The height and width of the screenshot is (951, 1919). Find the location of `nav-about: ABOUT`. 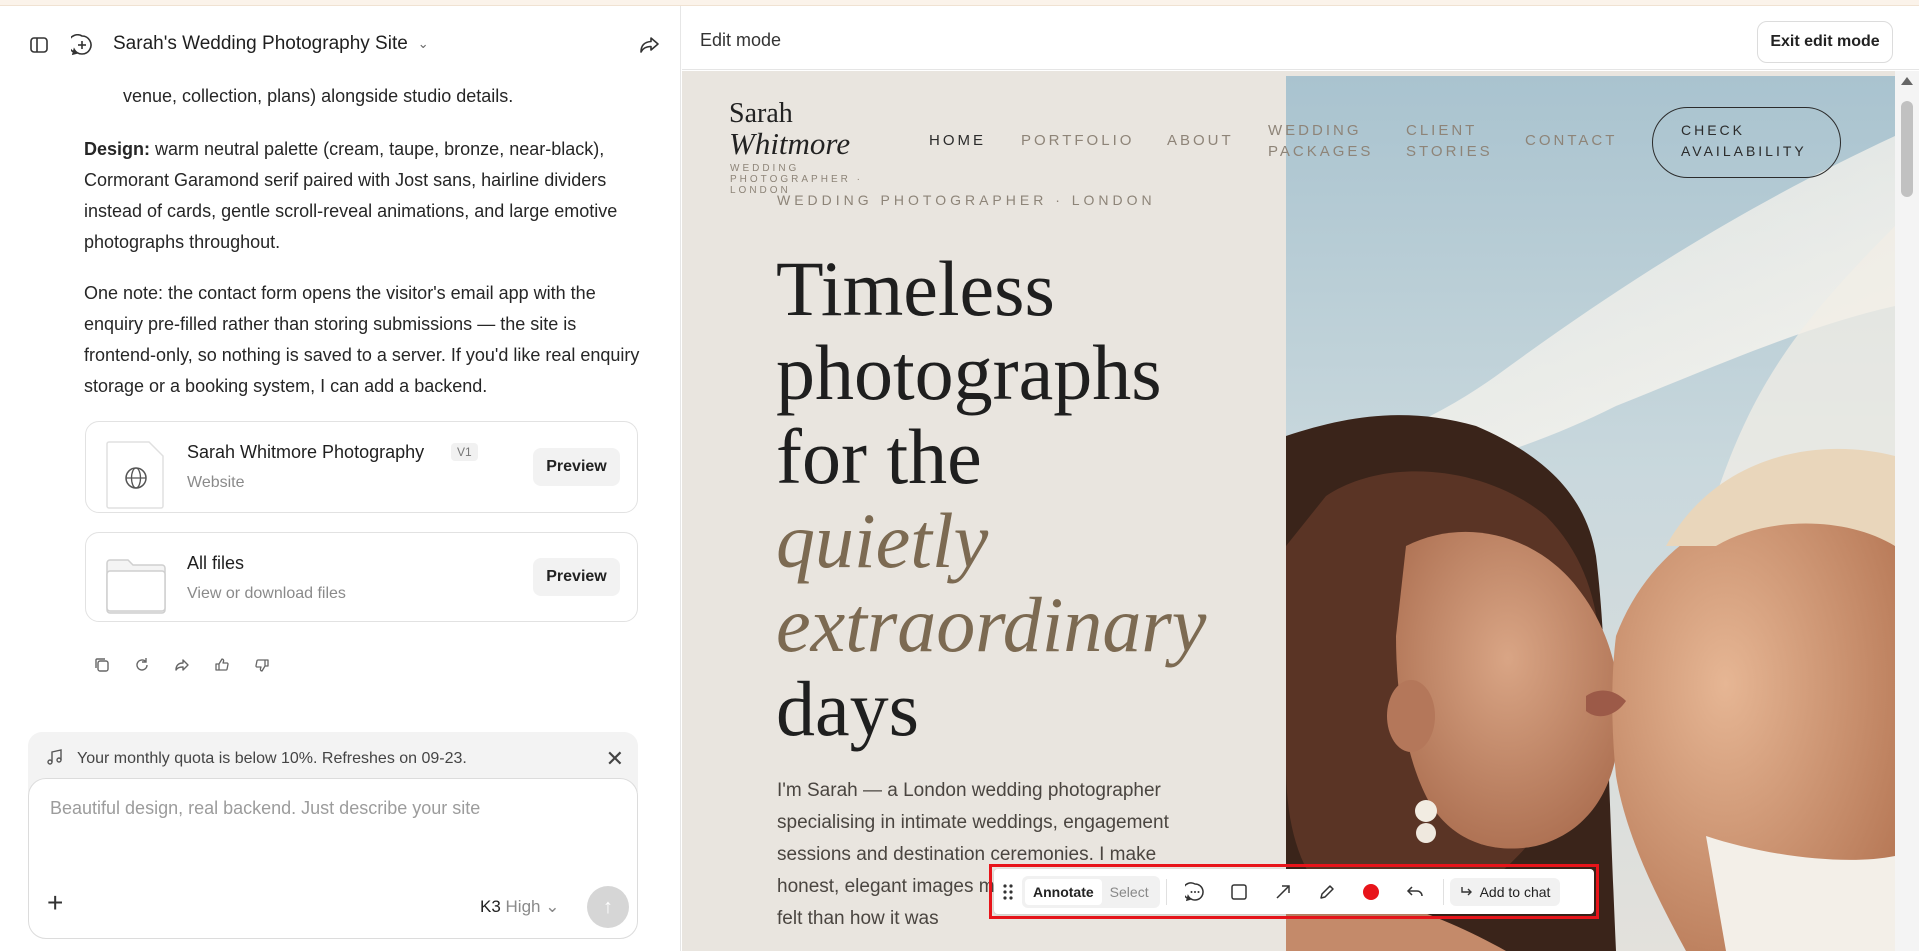

nav-about: ABOUT is located at coordinates (1200, 140).